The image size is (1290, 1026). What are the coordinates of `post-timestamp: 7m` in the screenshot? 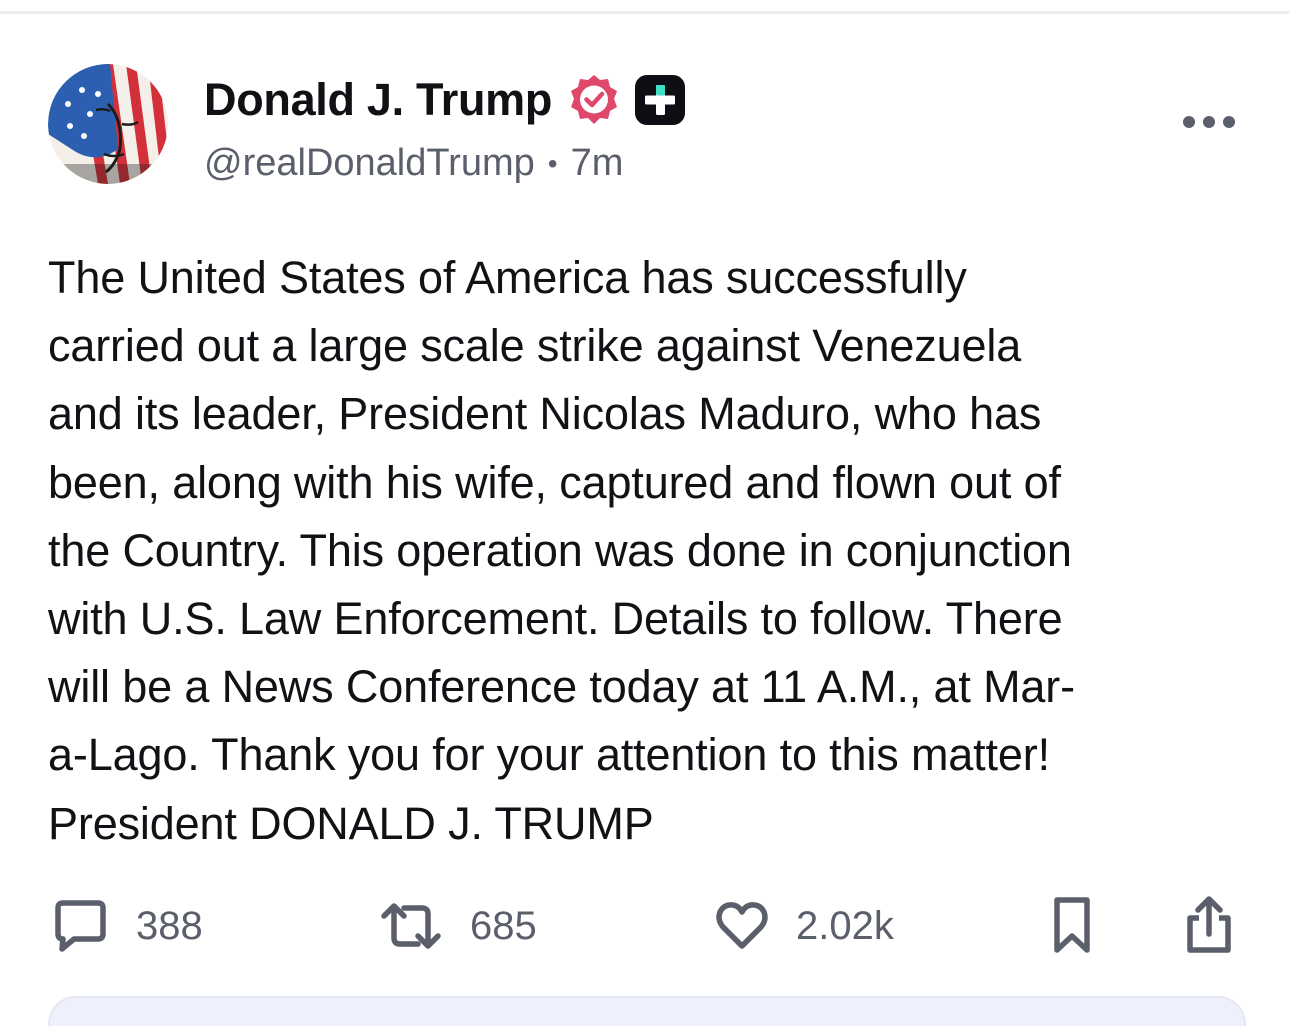 It's located at (597, 163).